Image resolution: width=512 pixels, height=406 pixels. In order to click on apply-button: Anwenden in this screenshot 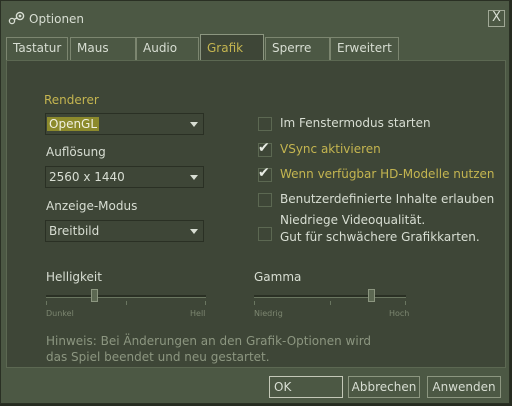, I will do `click(464, 387)`.